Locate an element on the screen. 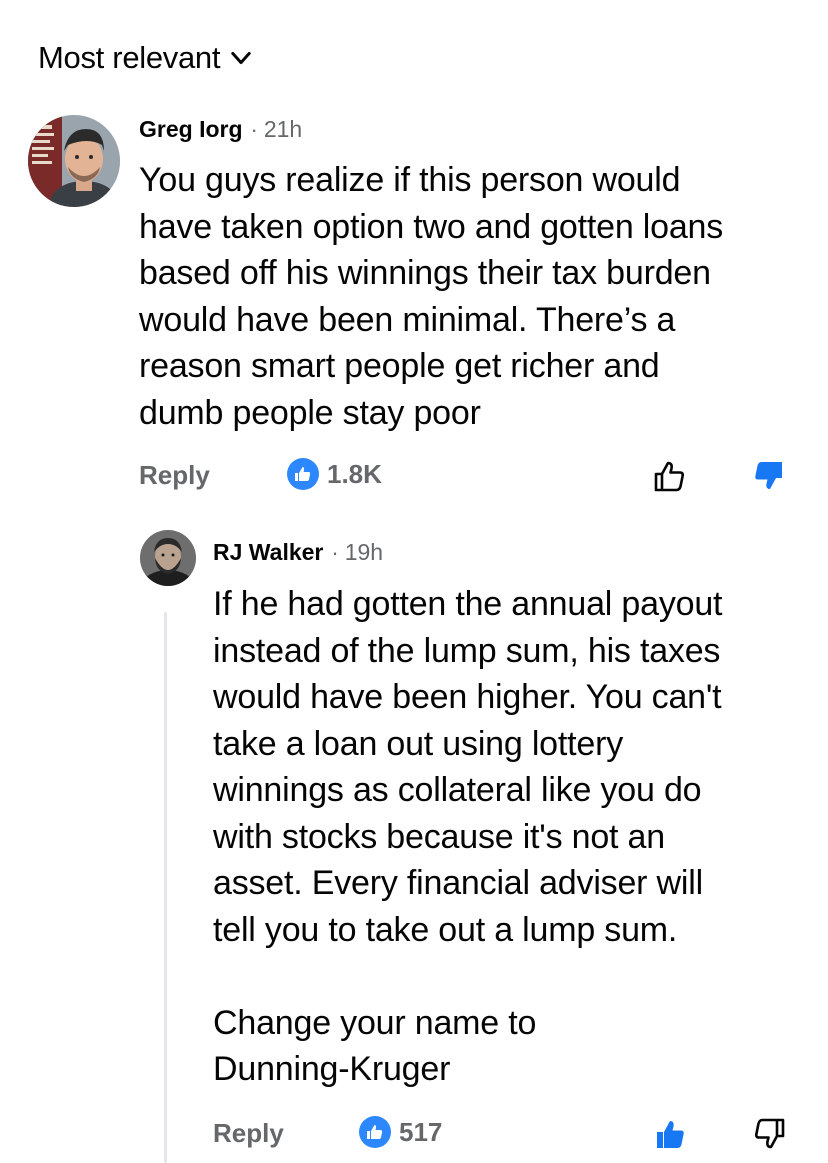 Image resolution: width=828 pixels, height=1163 pixels. chevron-down-icon is located at coordinates (241, 58).